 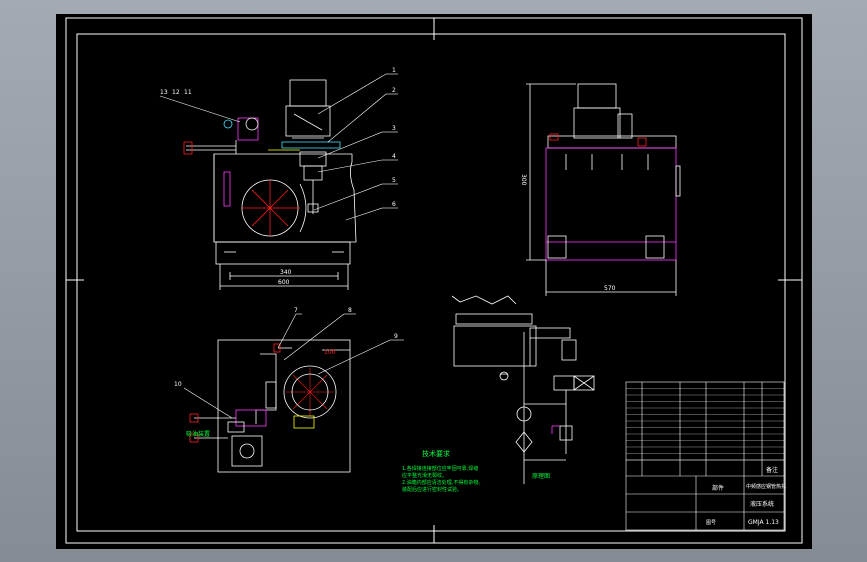 I want to click on balloon-8: 8, so click(x=350, y=310).